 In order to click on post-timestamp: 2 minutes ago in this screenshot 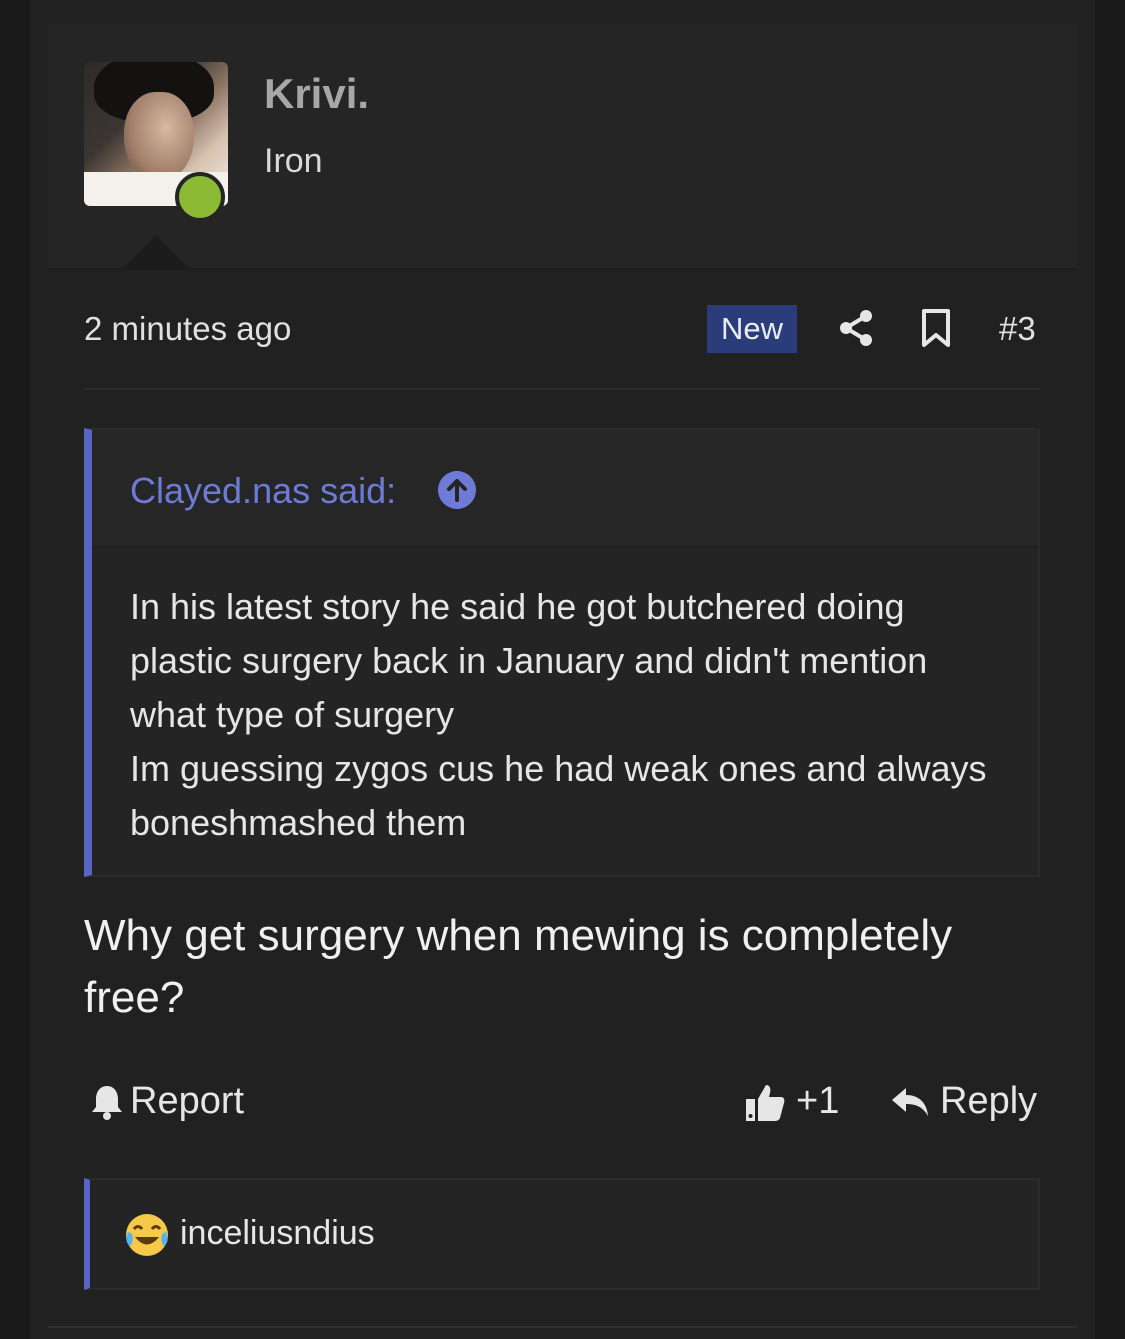, I will do `click(187, 329)`.